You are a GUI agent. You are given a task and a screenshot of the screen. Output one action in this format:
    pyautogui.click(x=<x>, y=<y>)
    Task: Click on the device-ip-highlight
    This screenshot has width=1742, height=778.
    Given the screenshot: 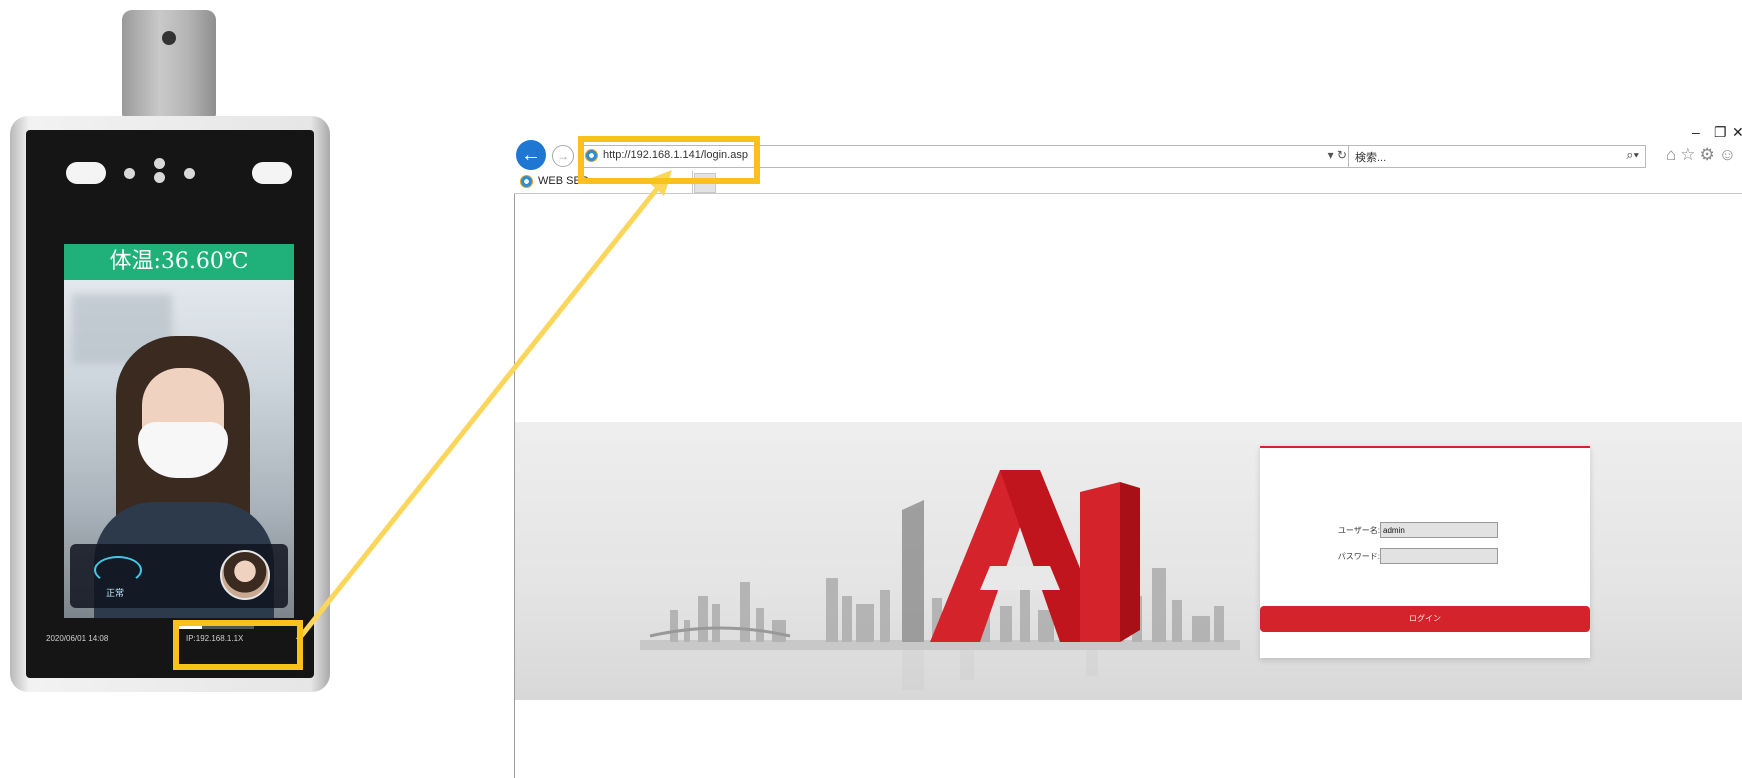 What is the action you would take?
    pyautogui.click(x=238, y=645)
    